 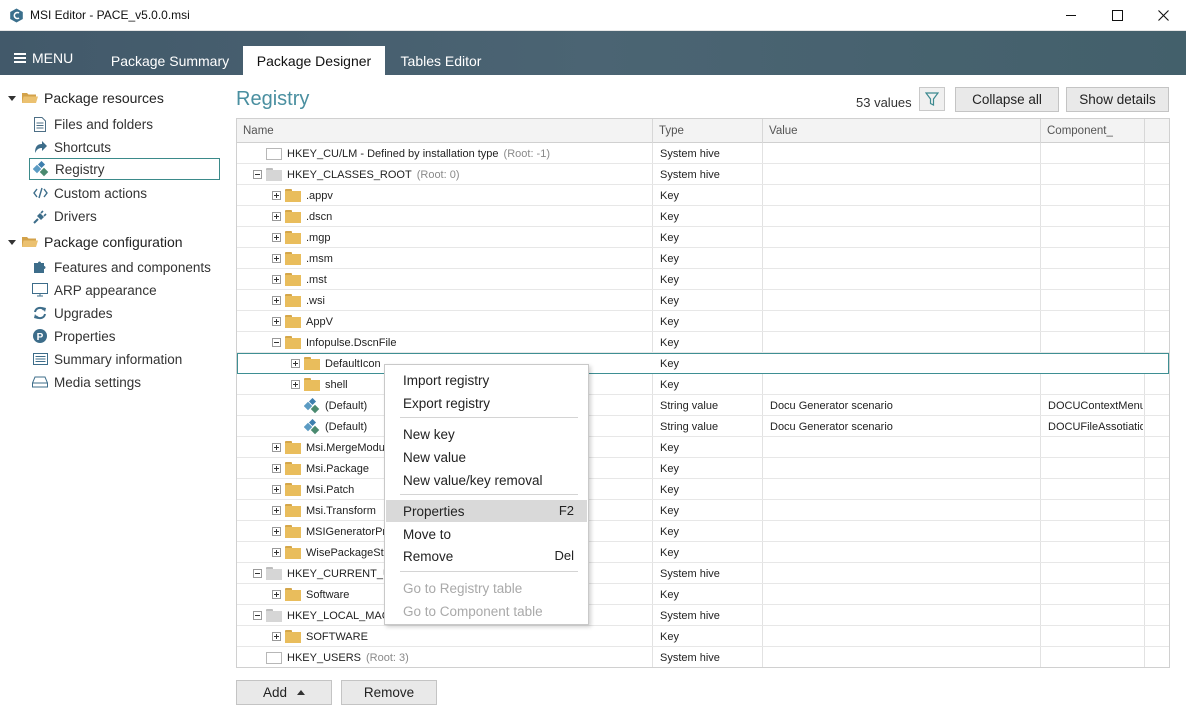 What do you see at coordinates (1163, 15) in the screenshot?
I see `close-button` at bounding box center [1163, 15].